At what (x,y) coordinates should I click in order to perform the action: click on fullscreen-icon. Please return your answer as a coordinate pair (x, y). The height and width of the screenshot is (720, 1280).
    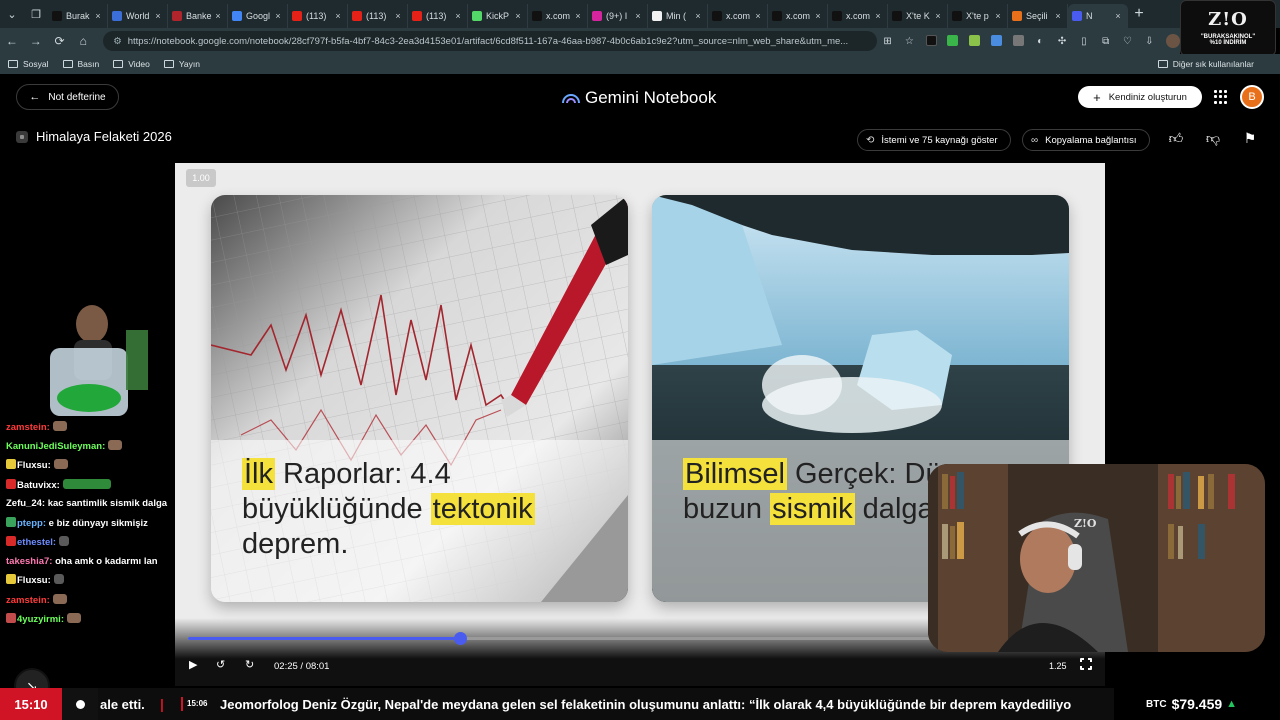
    Looking at the image, I should click on (1086, 664).